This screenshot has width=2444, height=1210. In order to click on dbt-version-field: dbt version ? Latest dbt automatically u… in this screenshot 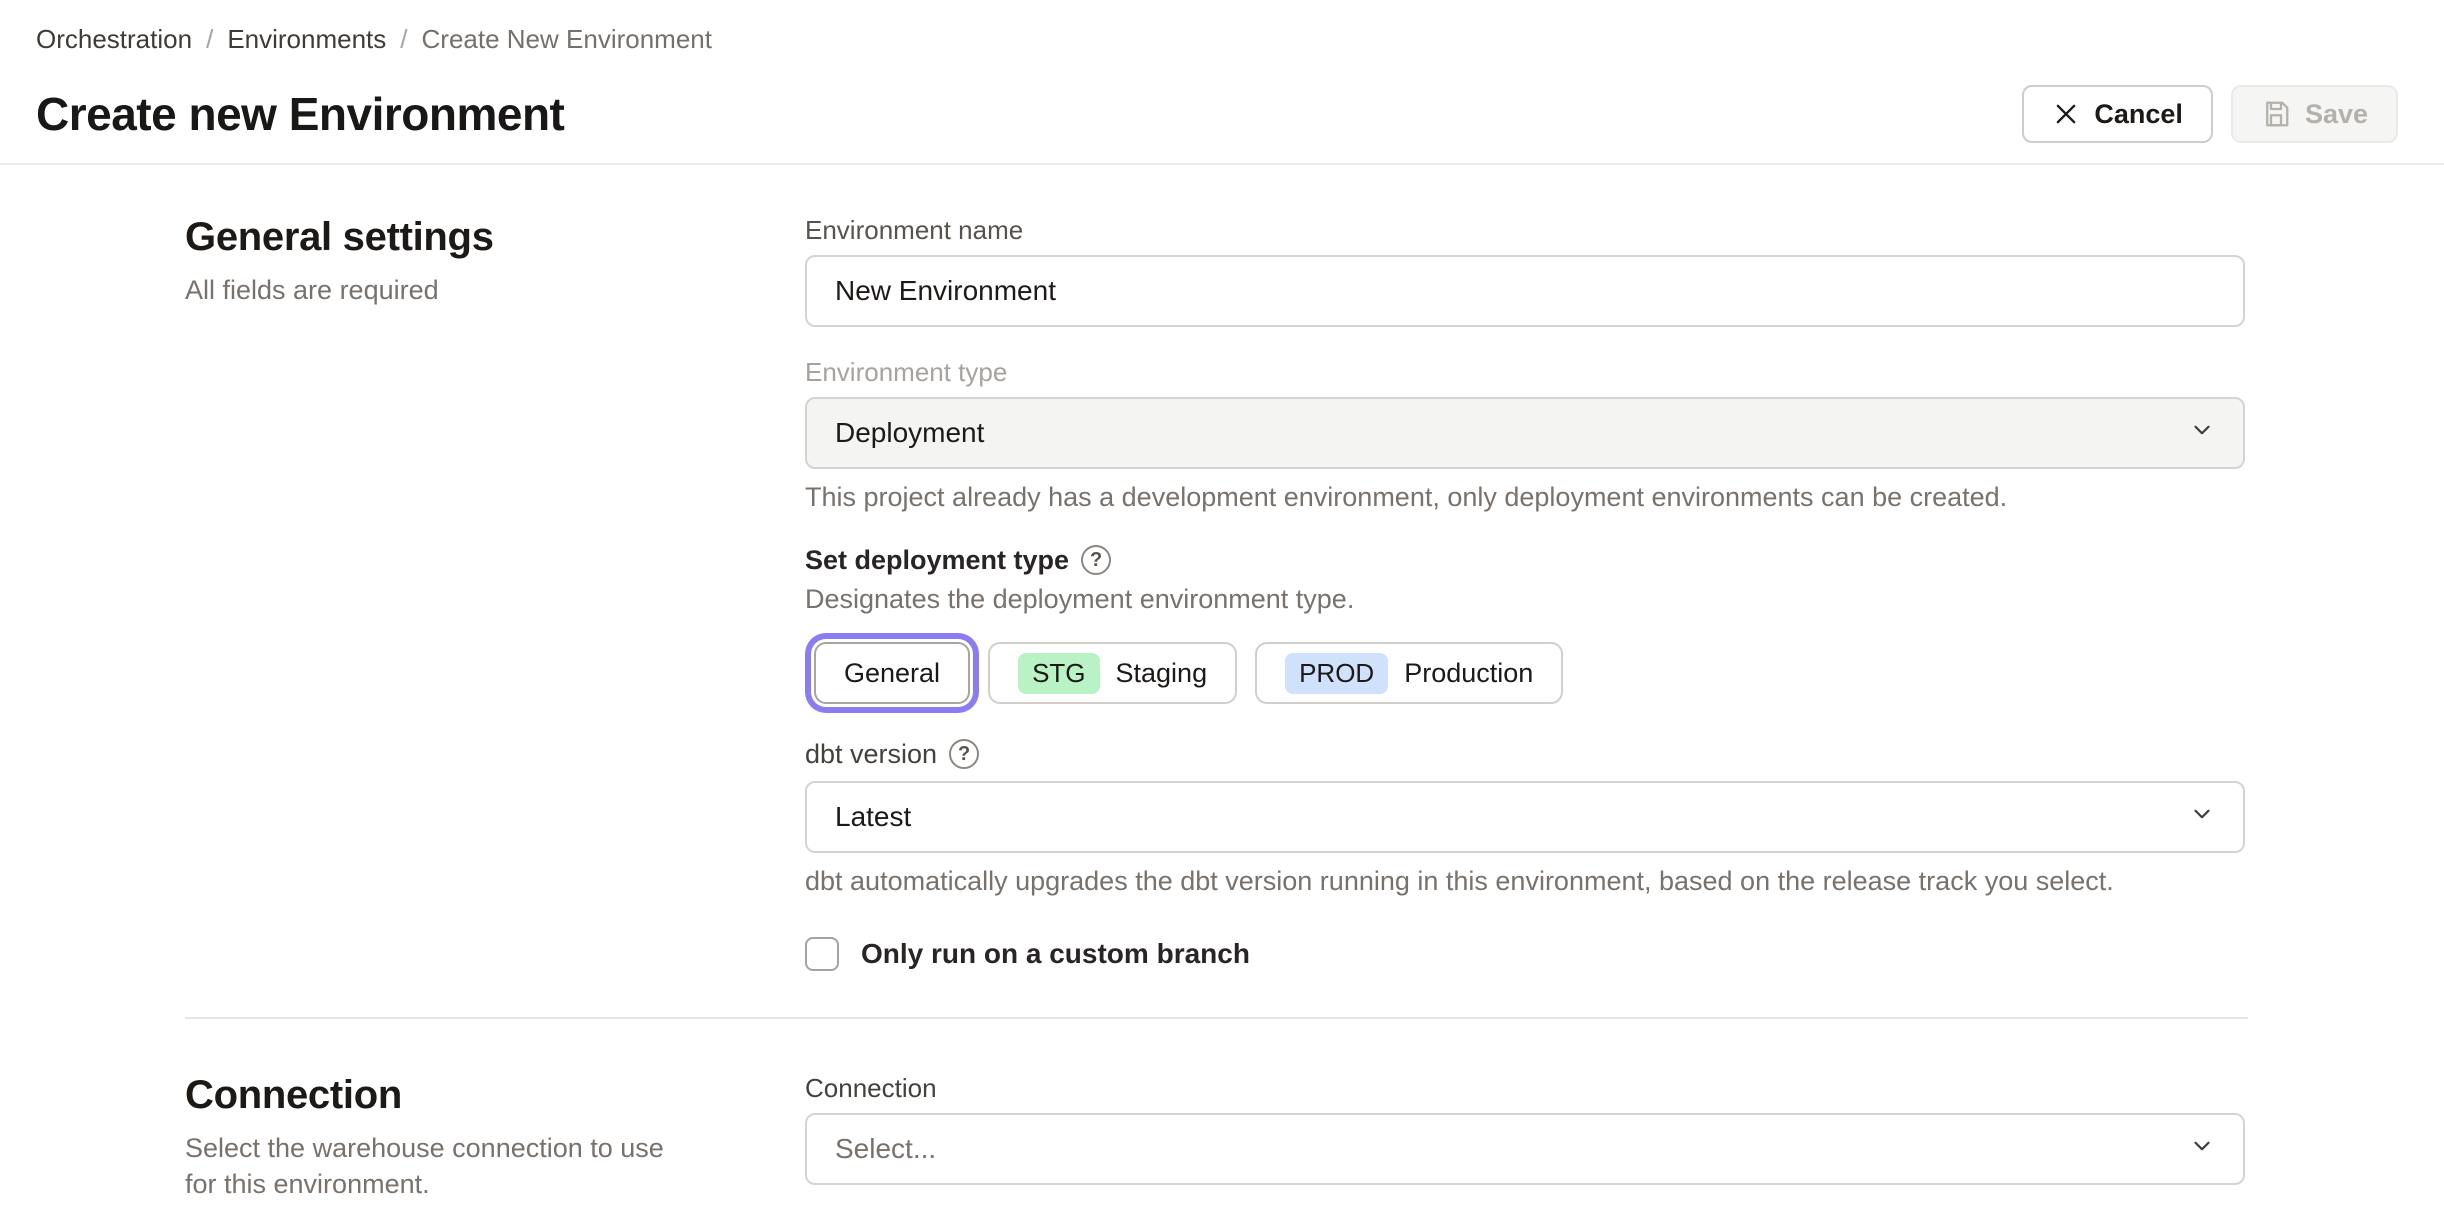, I will do `click(1525, 817)`.